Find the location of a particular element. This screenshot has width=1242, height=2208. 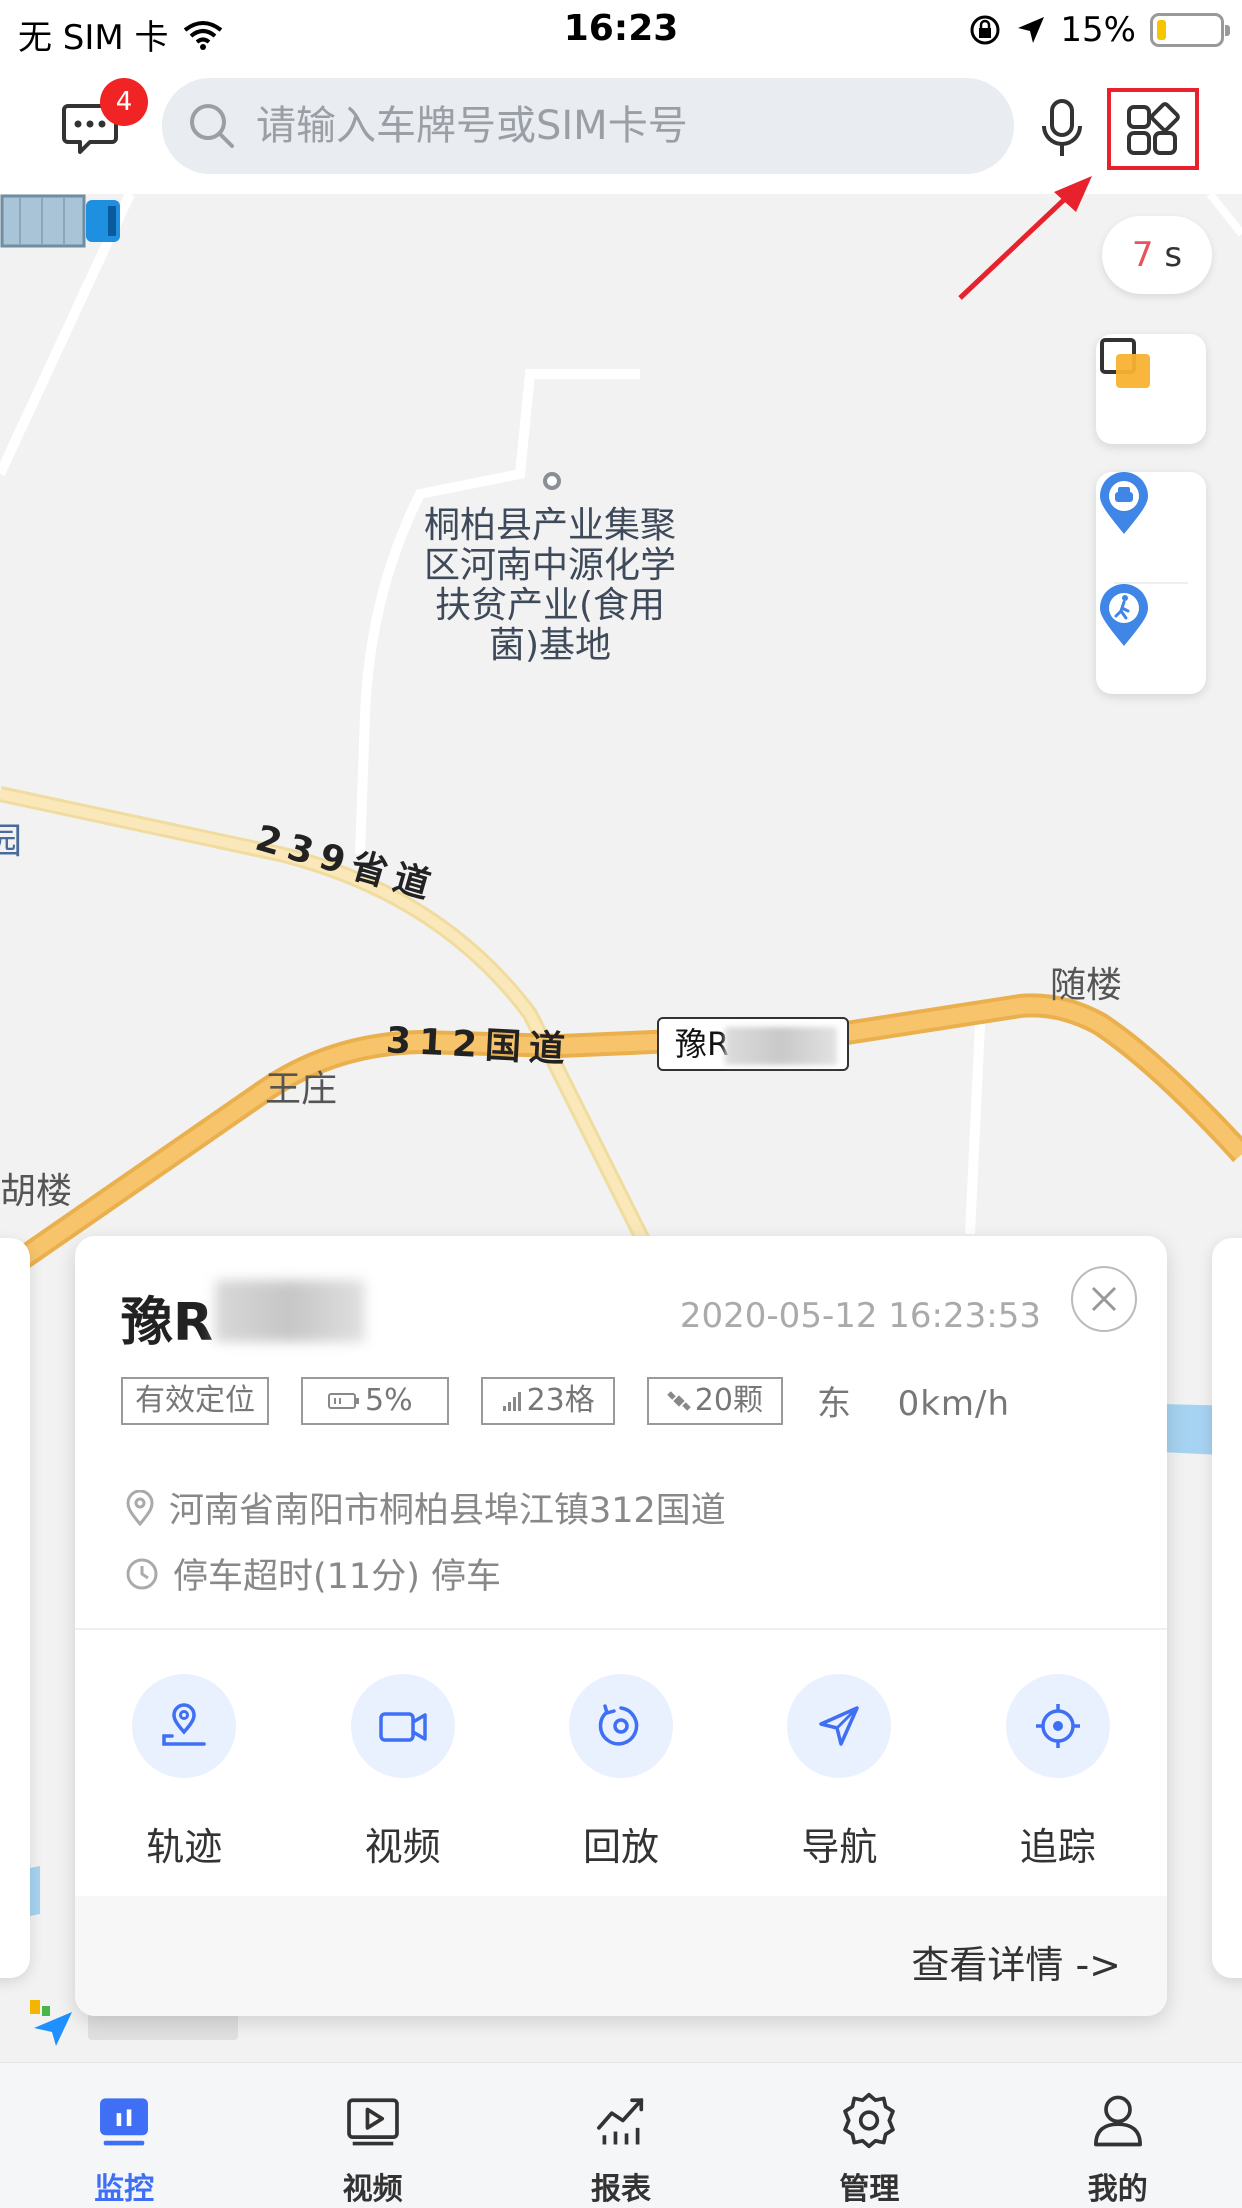

monitor-icon is located at coordinates (124, 2122).